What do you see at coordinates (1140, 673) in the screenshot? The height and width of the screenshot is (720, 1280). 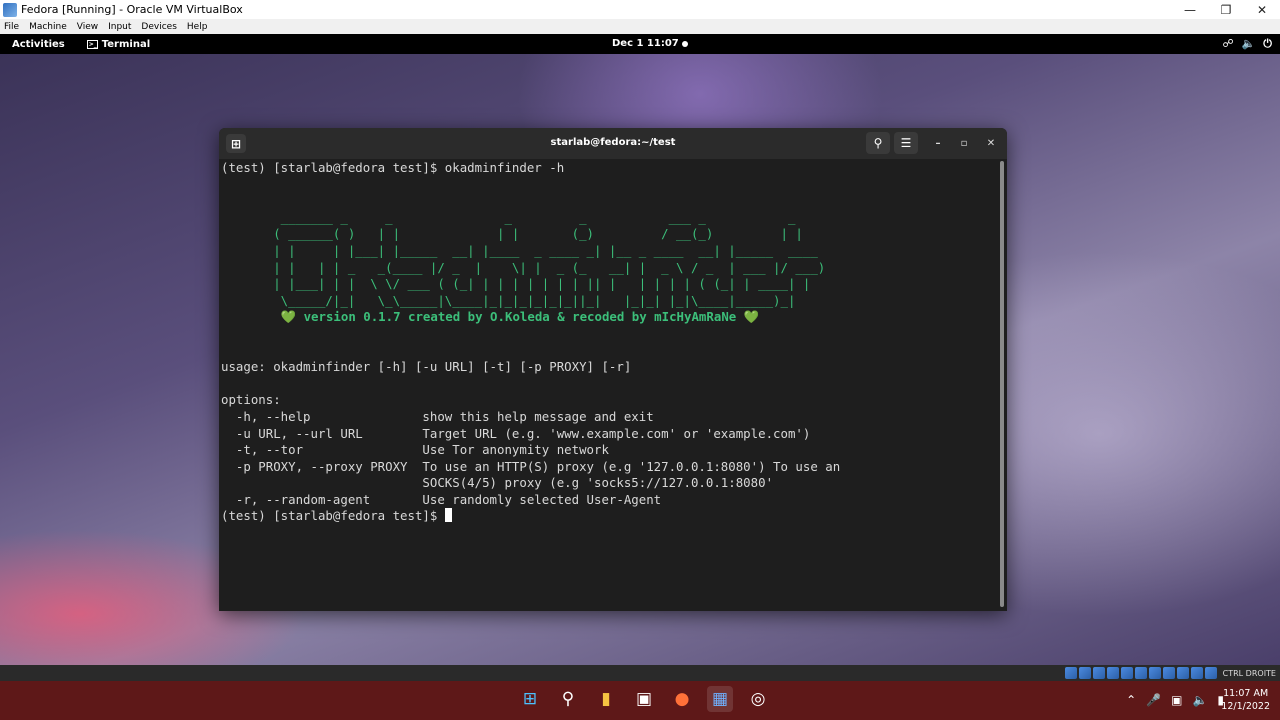 I see `shared-folders-icon` at bounding box center [1140, 673].